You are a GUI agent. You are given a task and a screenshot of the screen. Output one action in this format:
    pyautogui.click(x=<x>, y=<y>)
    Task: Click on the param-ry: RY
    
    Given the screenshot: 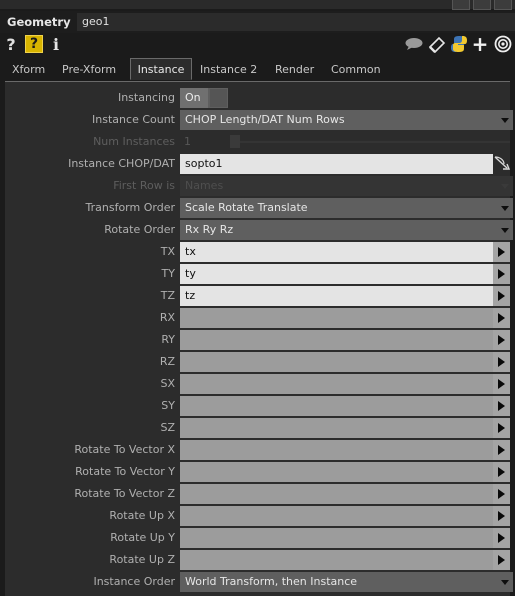 What is the action you would take?
    pyautogui.click(x=257, y=340)
    